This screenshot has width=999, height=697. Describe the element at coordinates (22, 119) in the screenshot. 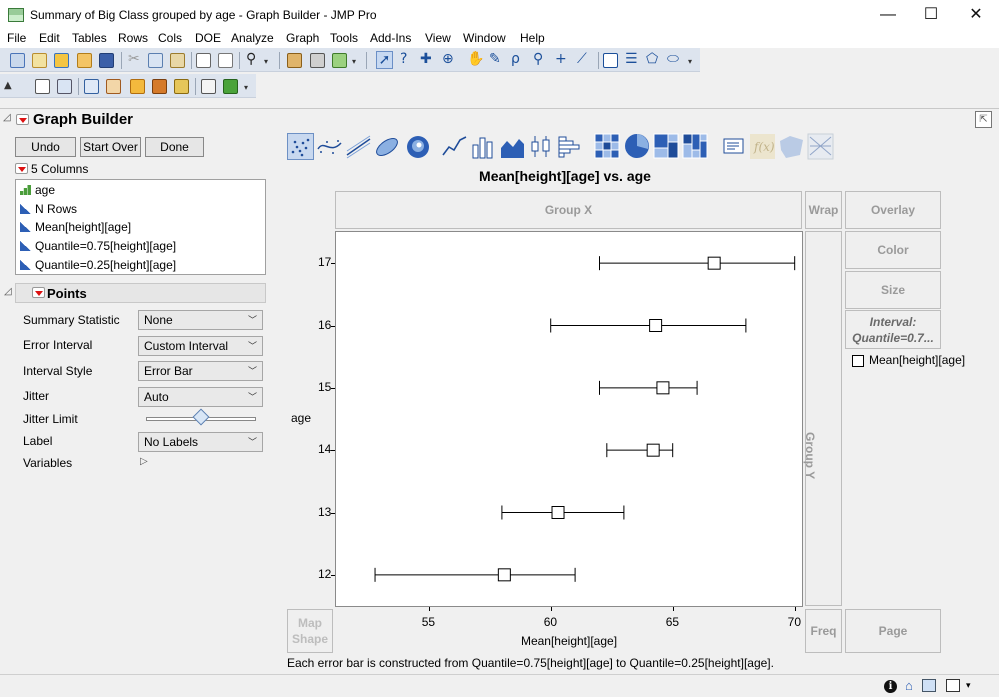

I see `red-triangle-menu-icon` at that location.